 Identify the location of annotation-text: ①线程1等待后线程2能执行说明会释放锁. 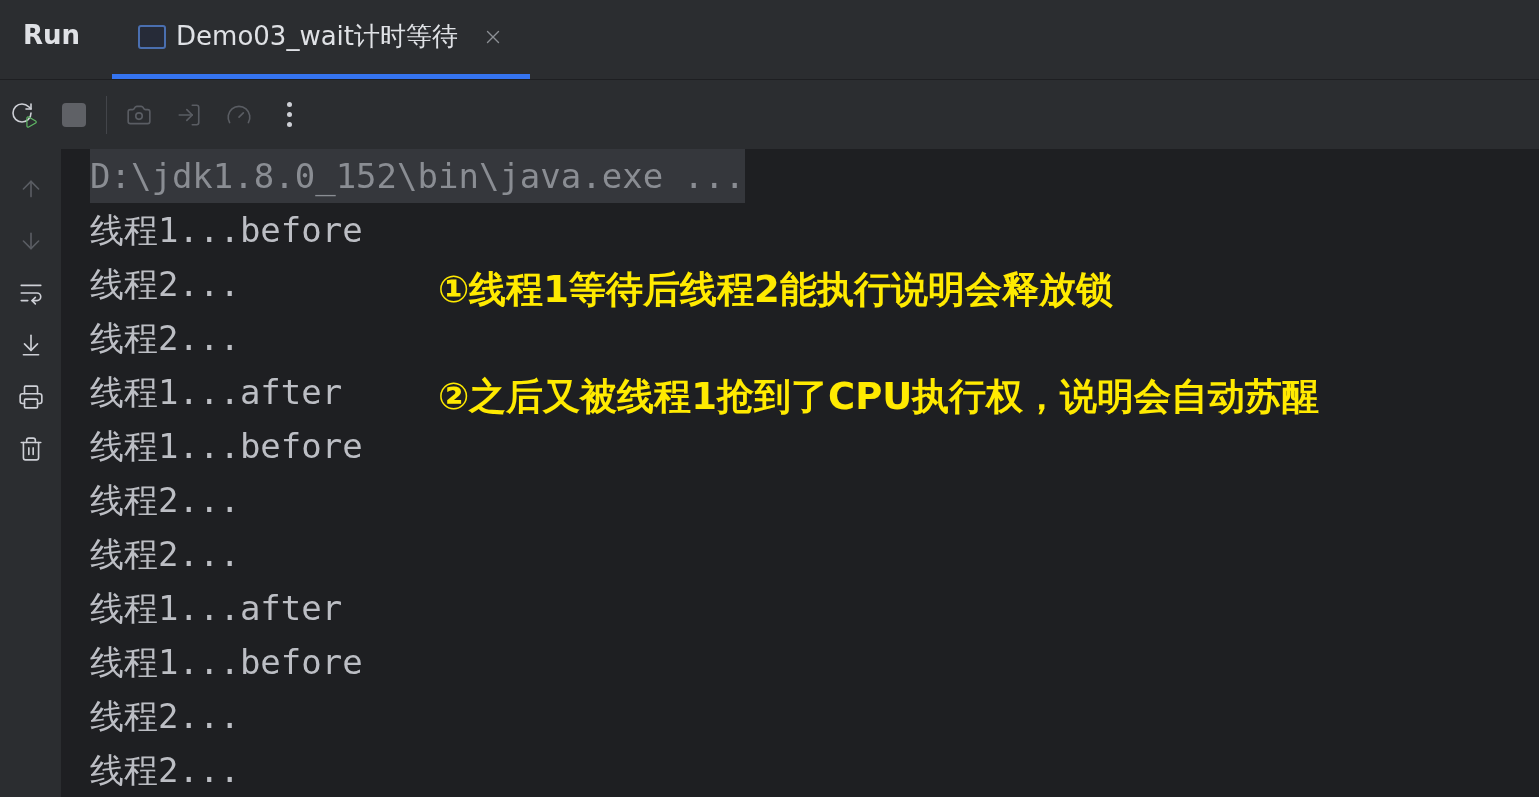
(776, 289).